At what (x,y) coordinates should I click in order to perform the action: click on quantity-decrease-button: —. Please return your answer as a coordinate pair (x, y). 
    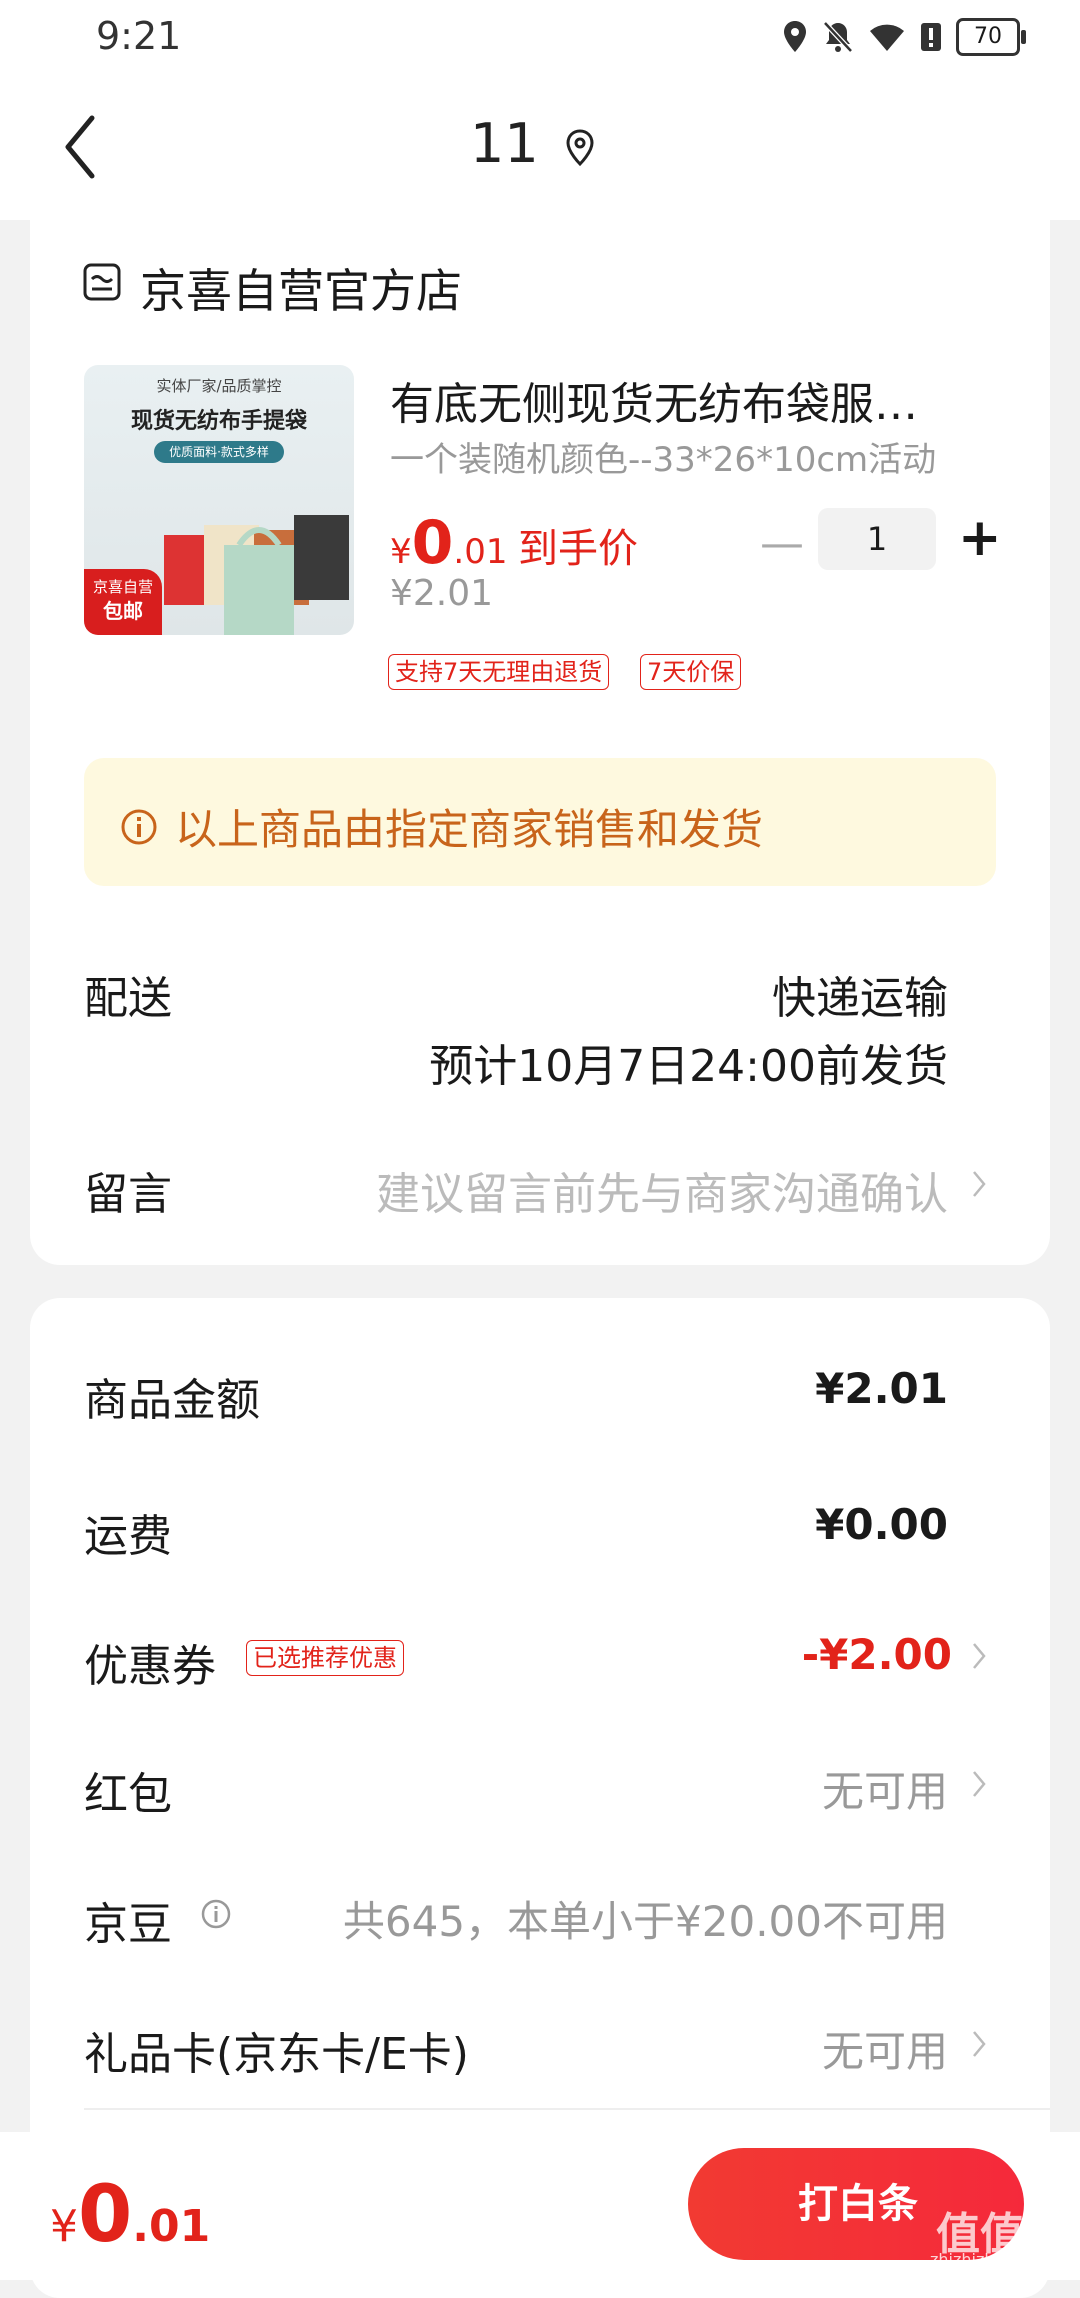
    Looking at the image, I should click on (782, 543).